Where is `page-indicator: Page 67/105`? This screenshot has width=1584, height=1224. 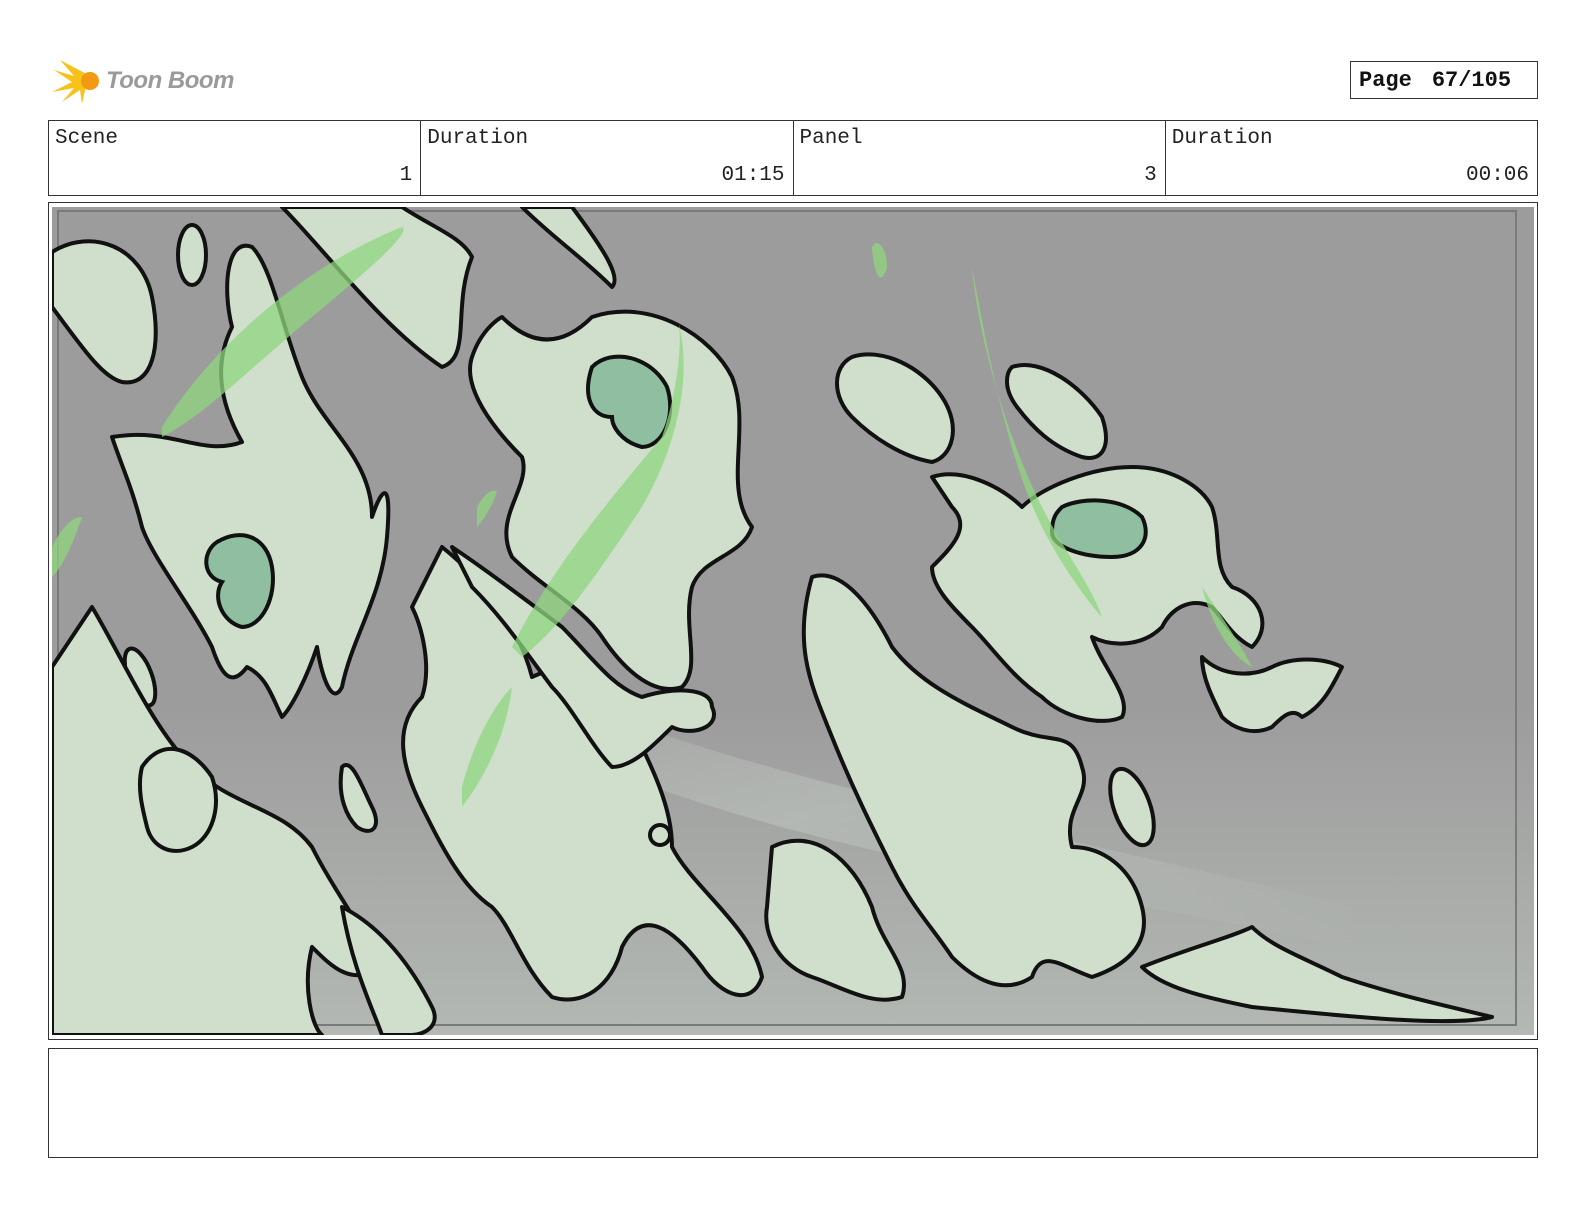 page-indicator: Page 67/105 is located at coordinates (1444, 80).